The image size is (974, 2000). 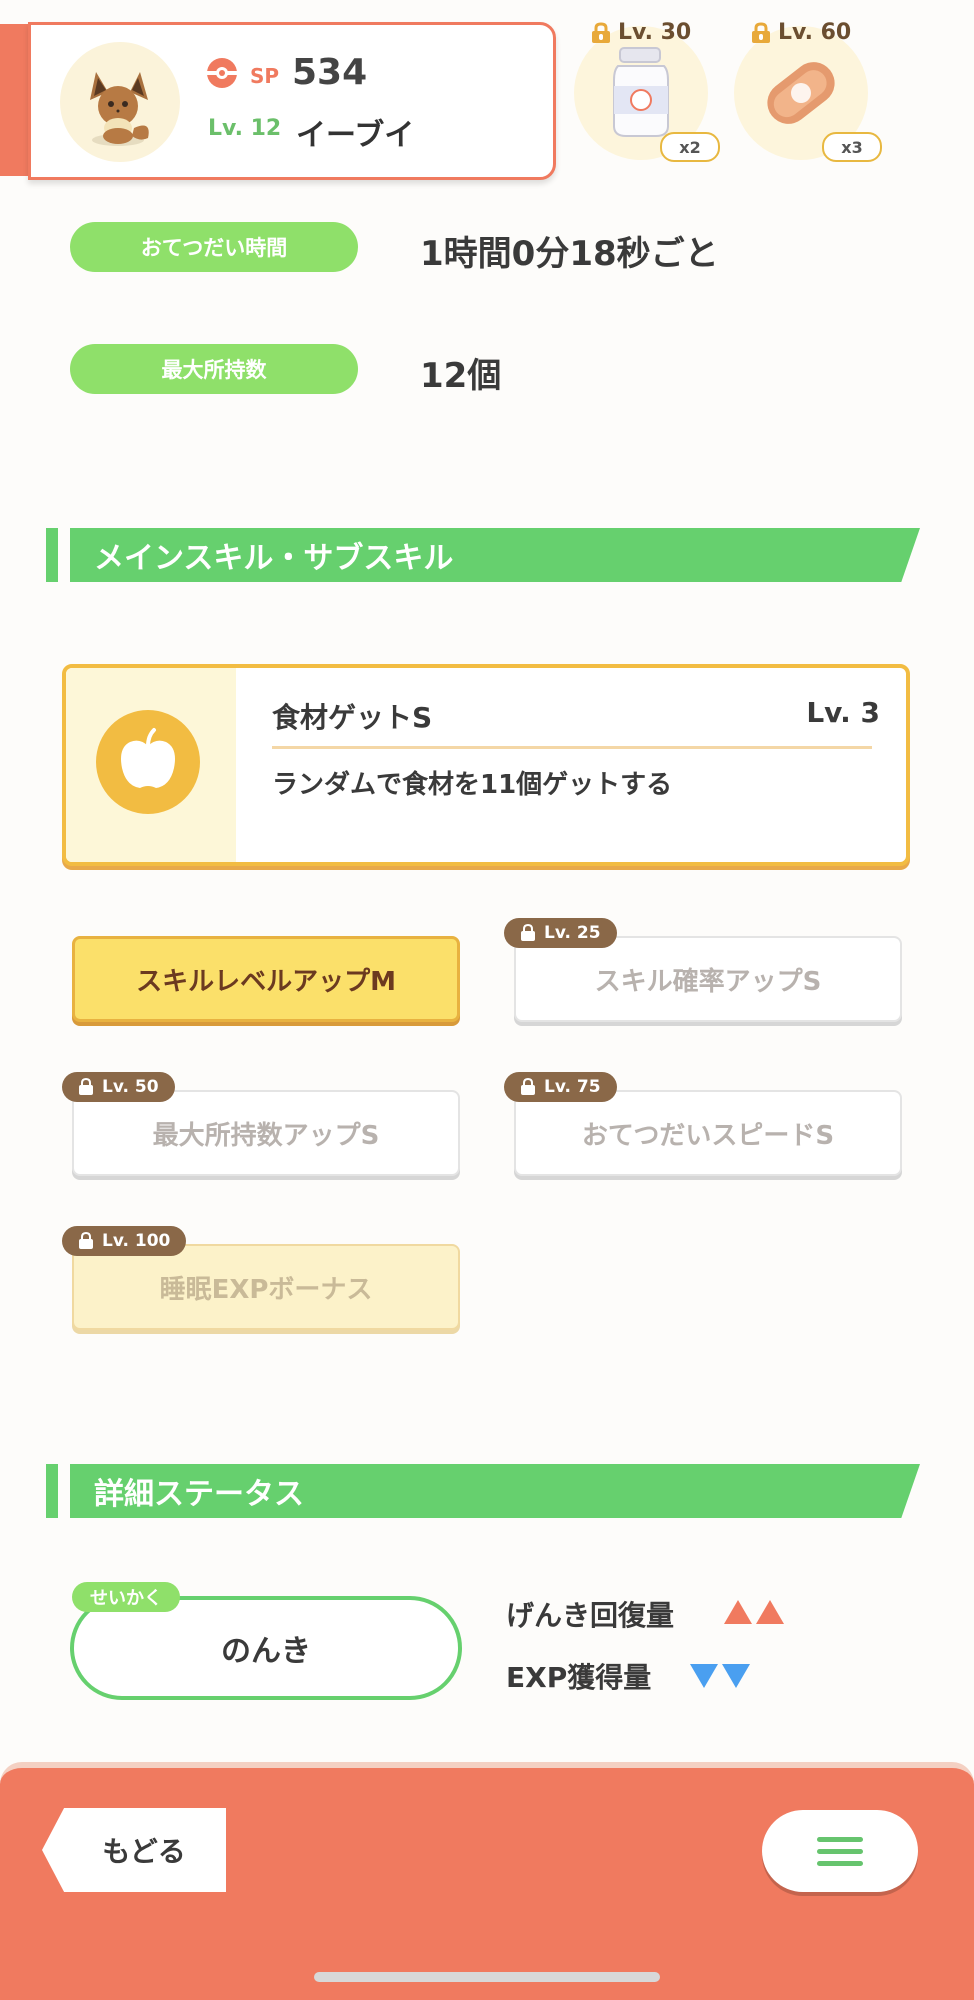 What do you see at coordinates (134, 1850) in the screenshot?
I see `back-button: もどる` at bounding box center [134, 1850].